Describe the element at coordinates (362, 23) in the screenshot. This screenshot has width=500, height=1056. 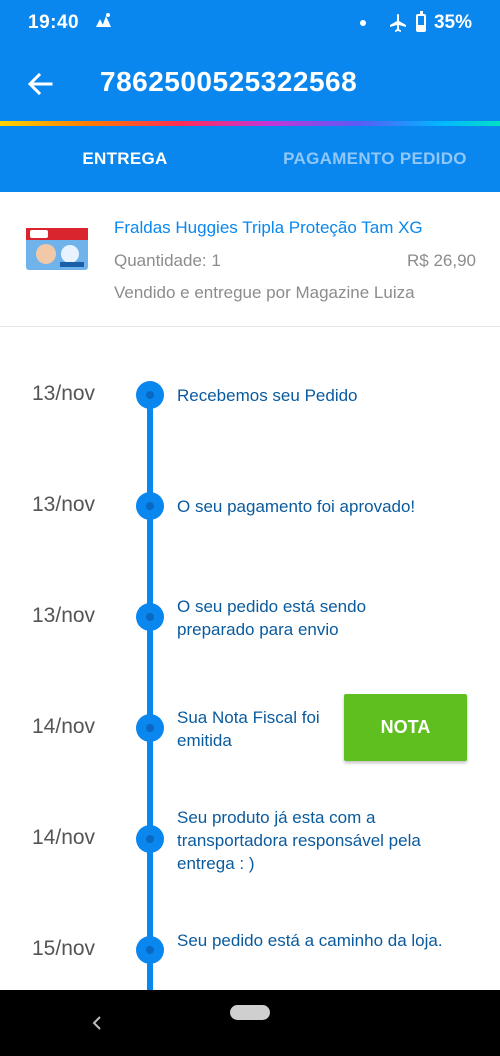
I see `dot-icon` at that location.